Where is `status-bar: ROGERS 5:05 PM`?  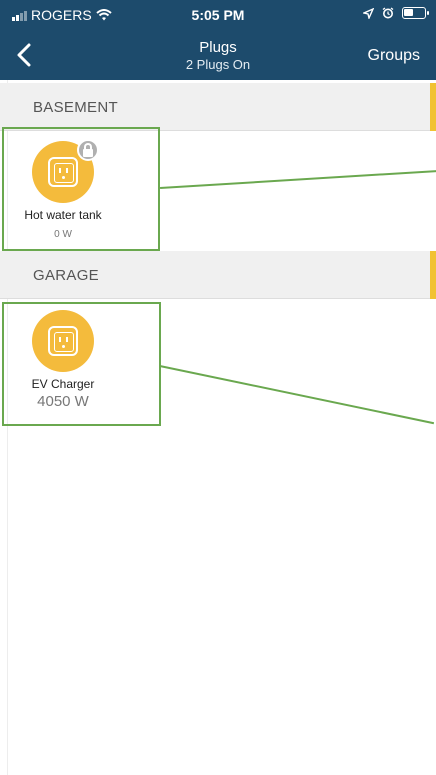
status-bar: ROGERS 5:05 PM is located at coordinates (218, 15).